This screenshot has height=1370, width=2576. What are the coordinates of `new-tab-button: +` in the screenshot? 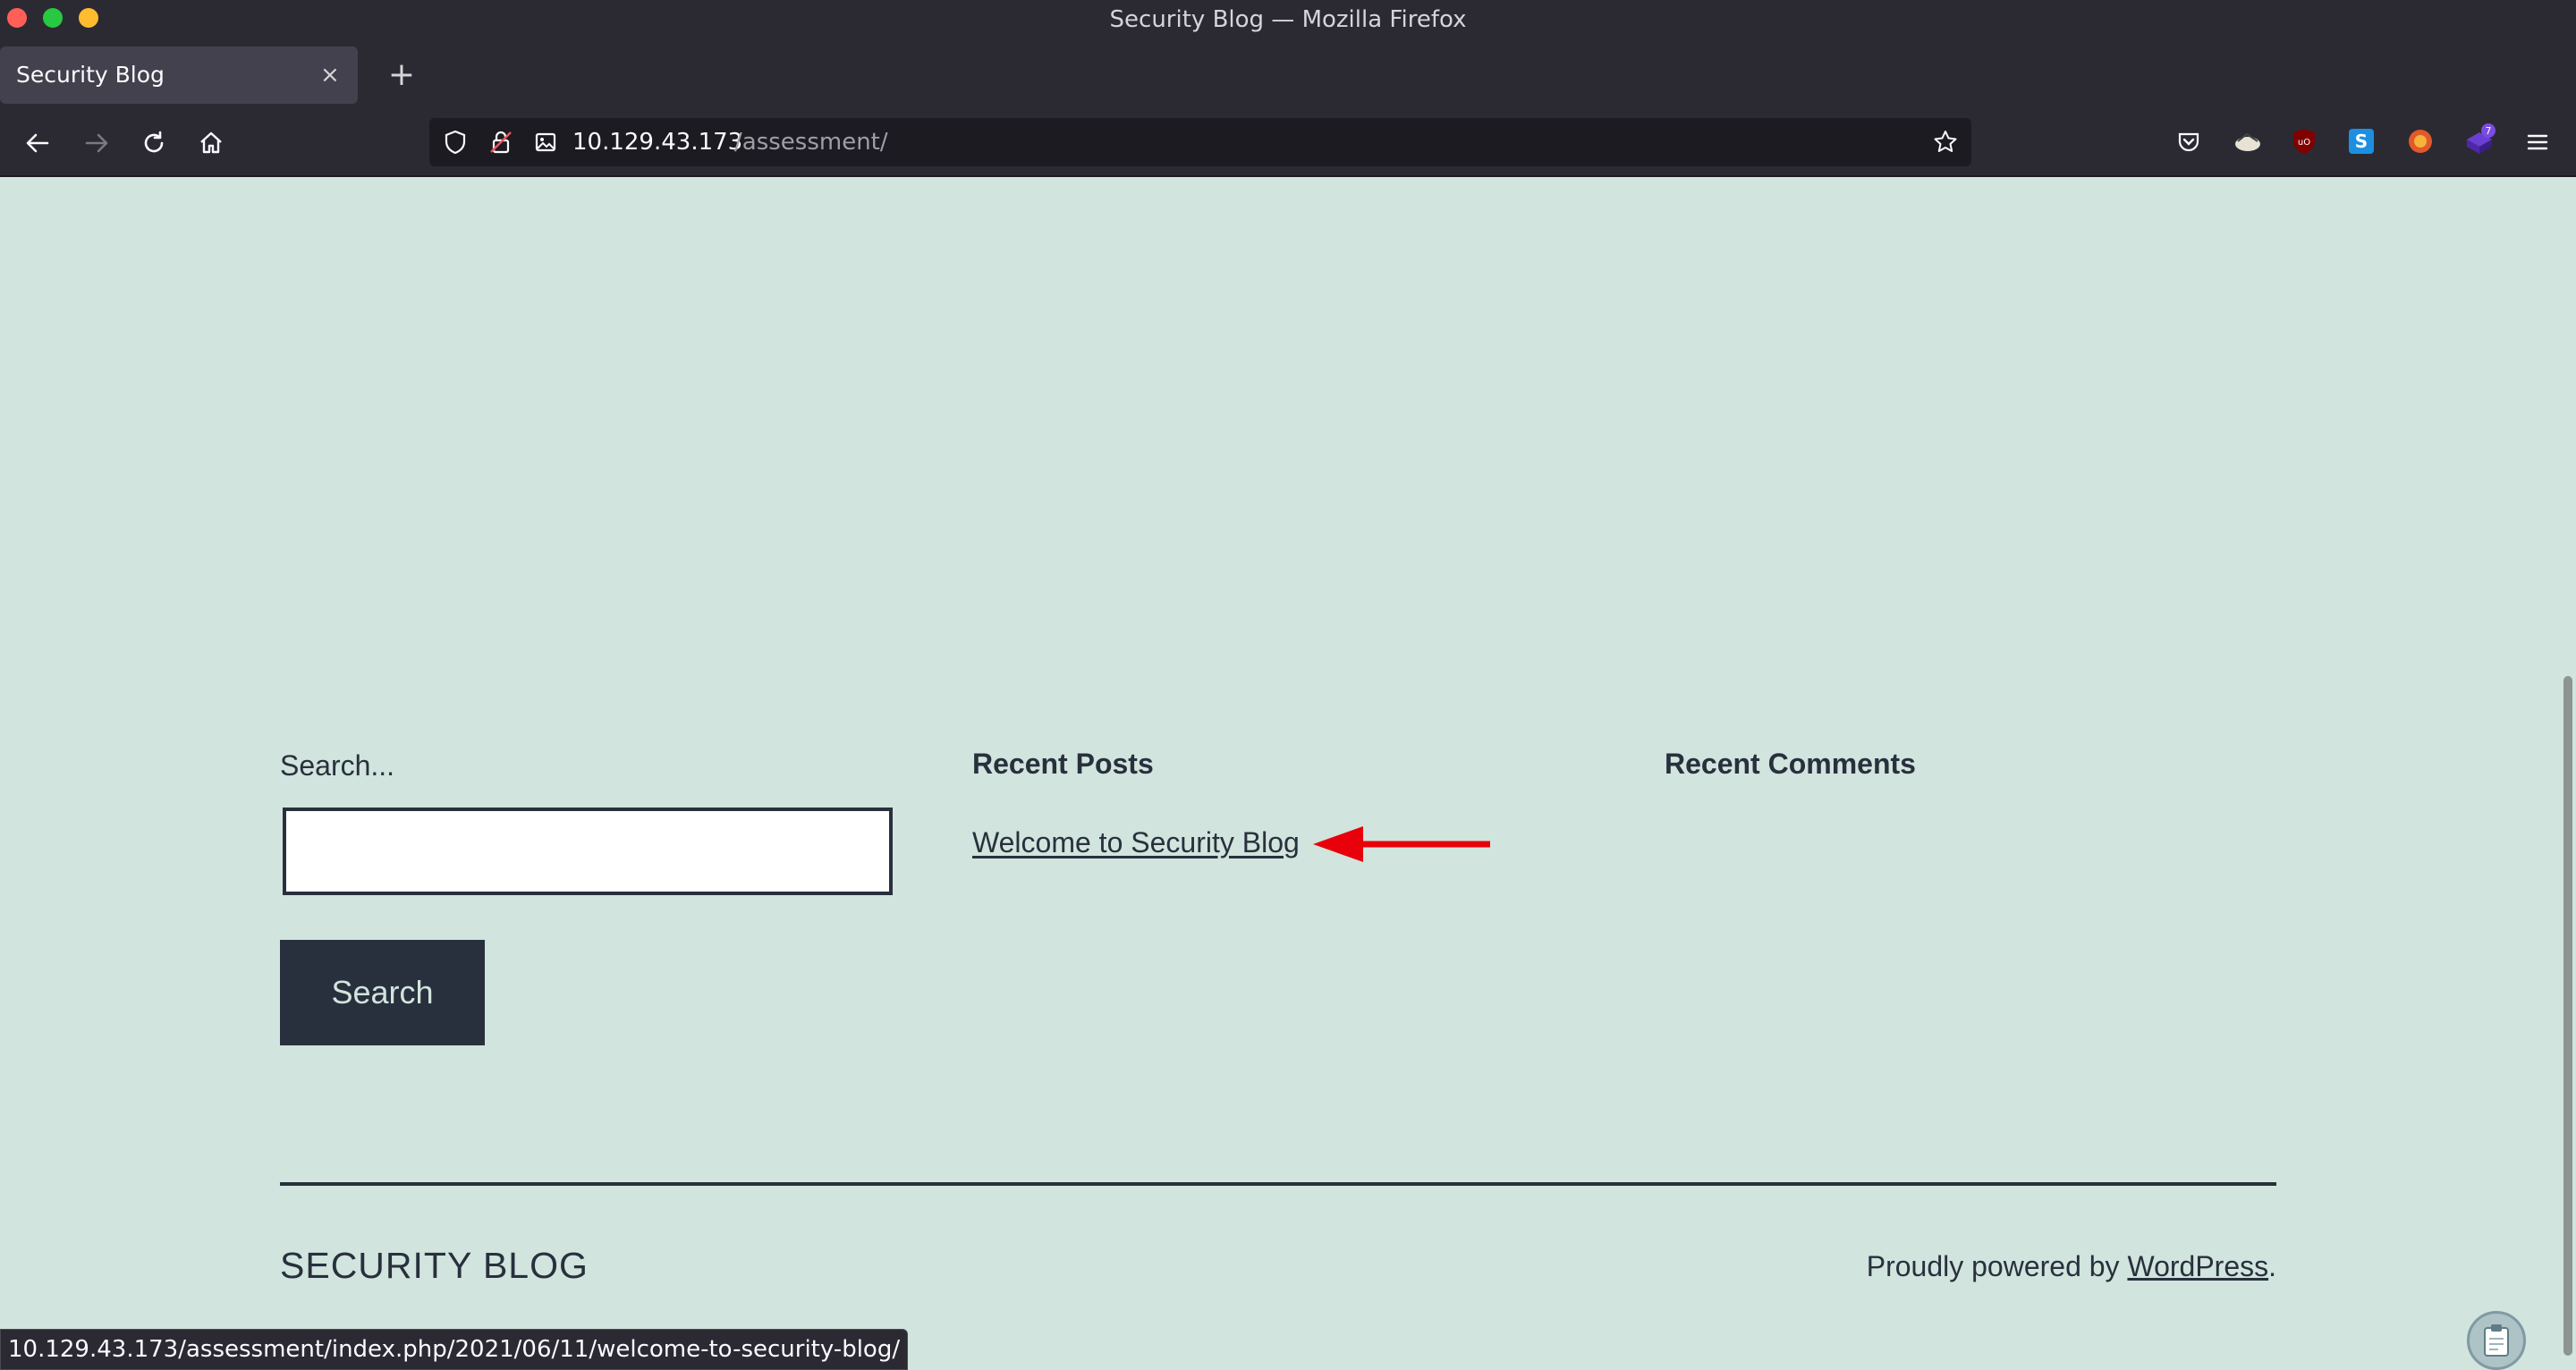 It's located at (401, 75).